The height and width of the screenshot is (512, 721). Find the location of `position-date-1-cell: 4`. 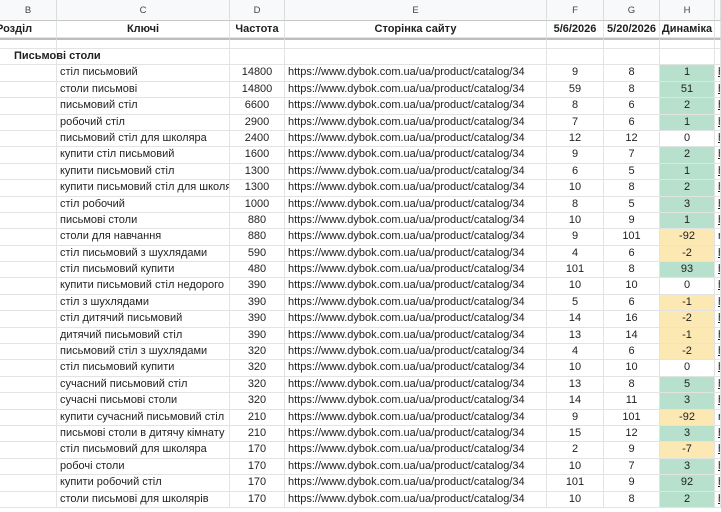

position-date-1-cell: 4 is located at coordinates (575, 352).